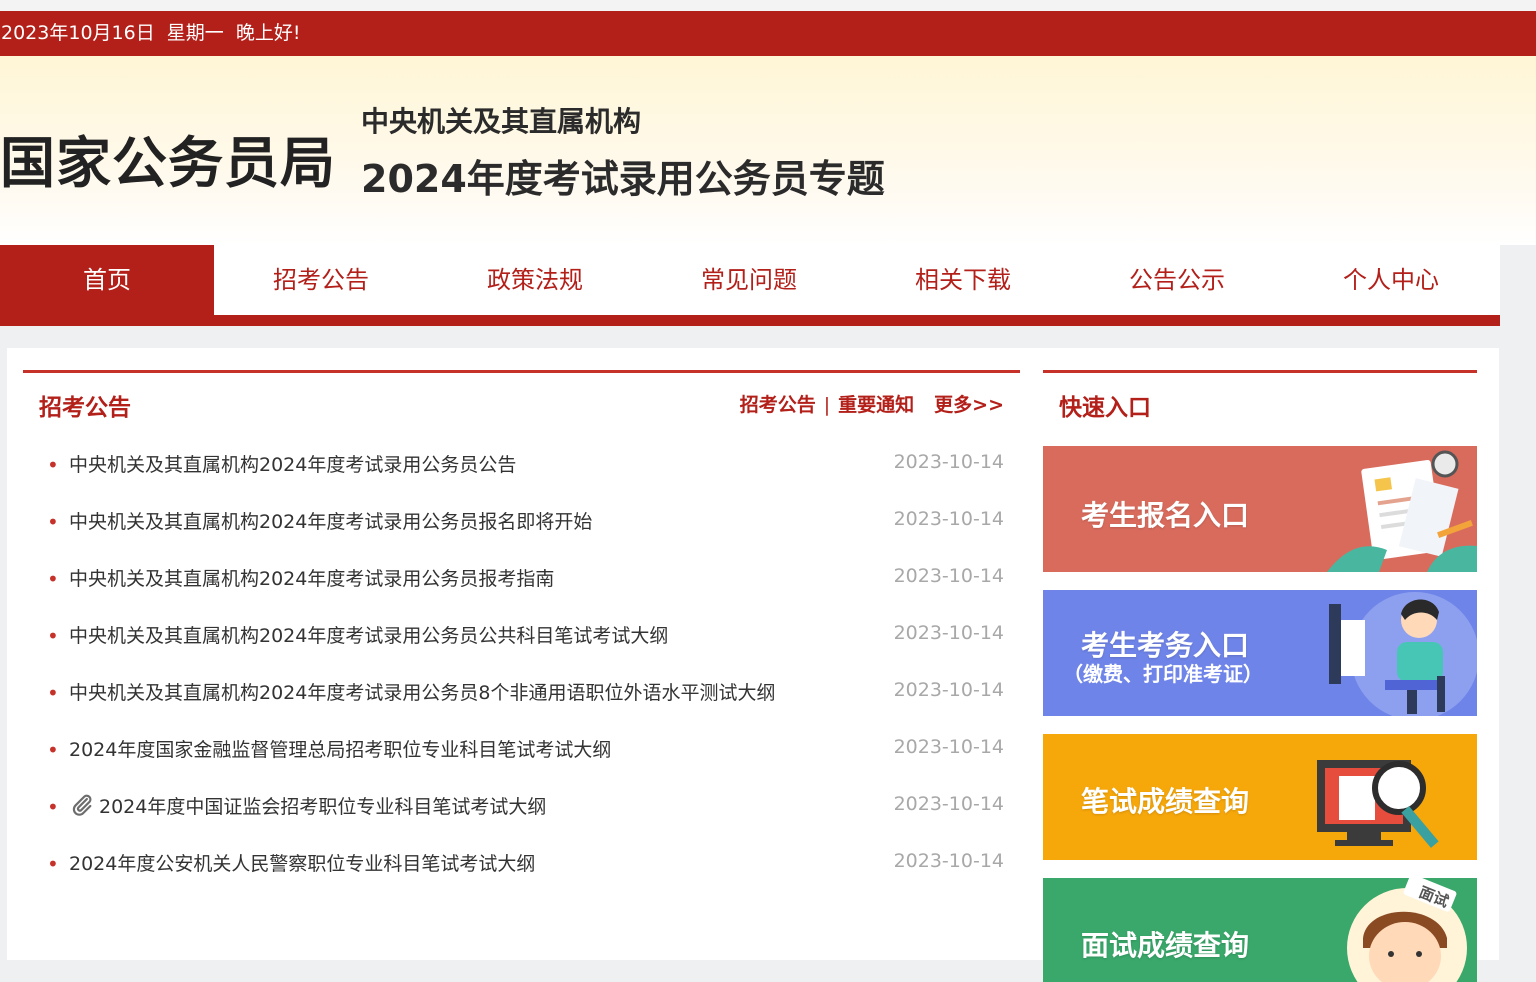  I want to click on announcement-link: 2024年度中国证监会招考职位专业科目笔试考试大纲, so click(322, 805).